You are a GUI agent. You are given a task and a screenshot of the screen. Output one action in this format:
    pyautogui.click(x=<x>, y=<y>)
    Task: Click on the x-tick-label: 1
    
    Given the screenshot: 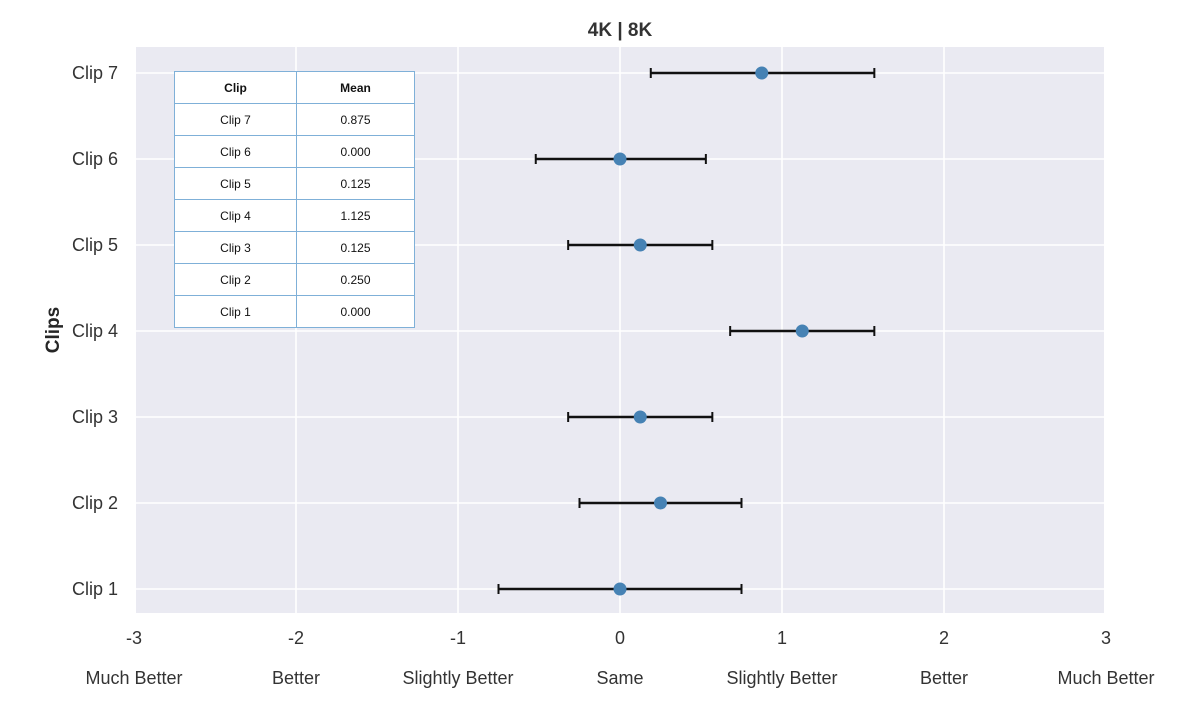 What is the action you would take?
    pyautogui.click(x=782, y=638)
    